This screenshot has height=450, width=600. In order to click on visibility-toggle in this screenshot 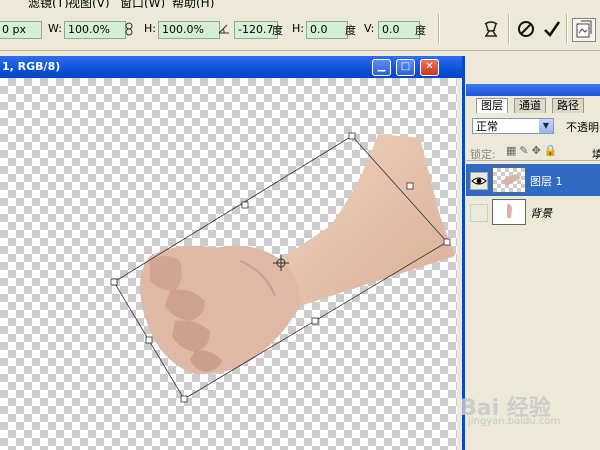, I will do `click(479, 213)`.